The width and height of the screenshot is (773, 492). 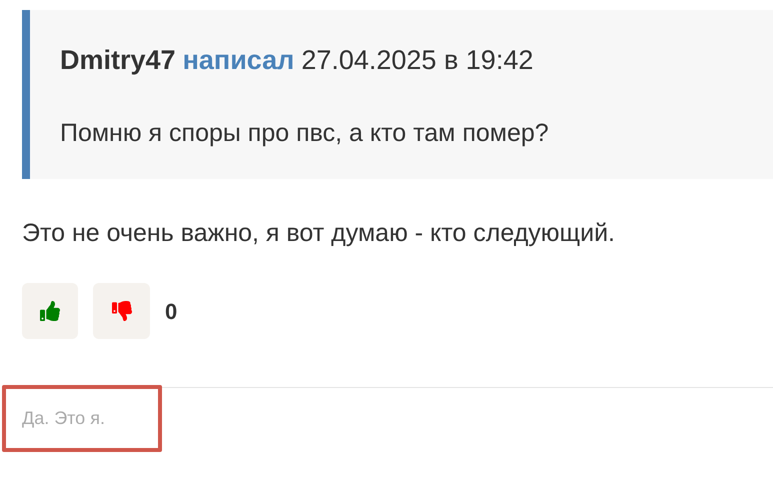 What do you see at coordinates (118, 60) in the screenshot?
I see `author-name: Dmitry47` at bounding box center [118, 60].